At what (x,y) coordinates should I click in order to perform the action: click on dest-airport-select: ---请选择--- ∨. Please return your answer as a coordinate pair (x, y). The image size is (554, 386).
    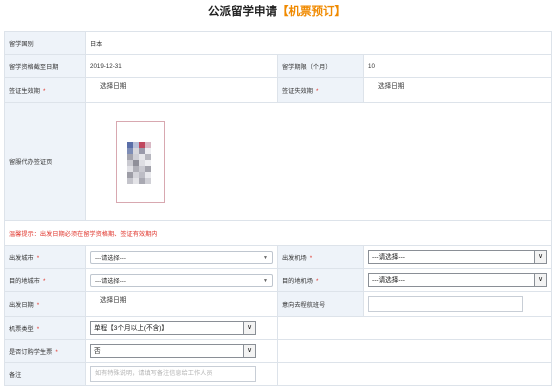
    Looking at the image, I should click on (457, 280).